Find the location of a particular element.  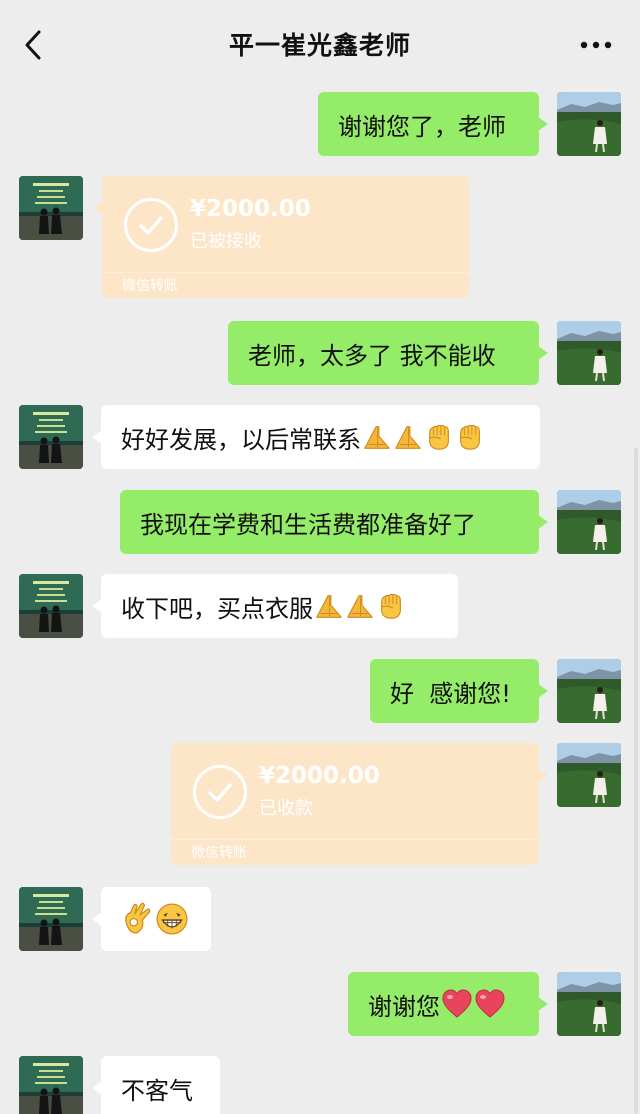

chat-header: 平一崔光鑫老师 is located at coordinates (320, 44).